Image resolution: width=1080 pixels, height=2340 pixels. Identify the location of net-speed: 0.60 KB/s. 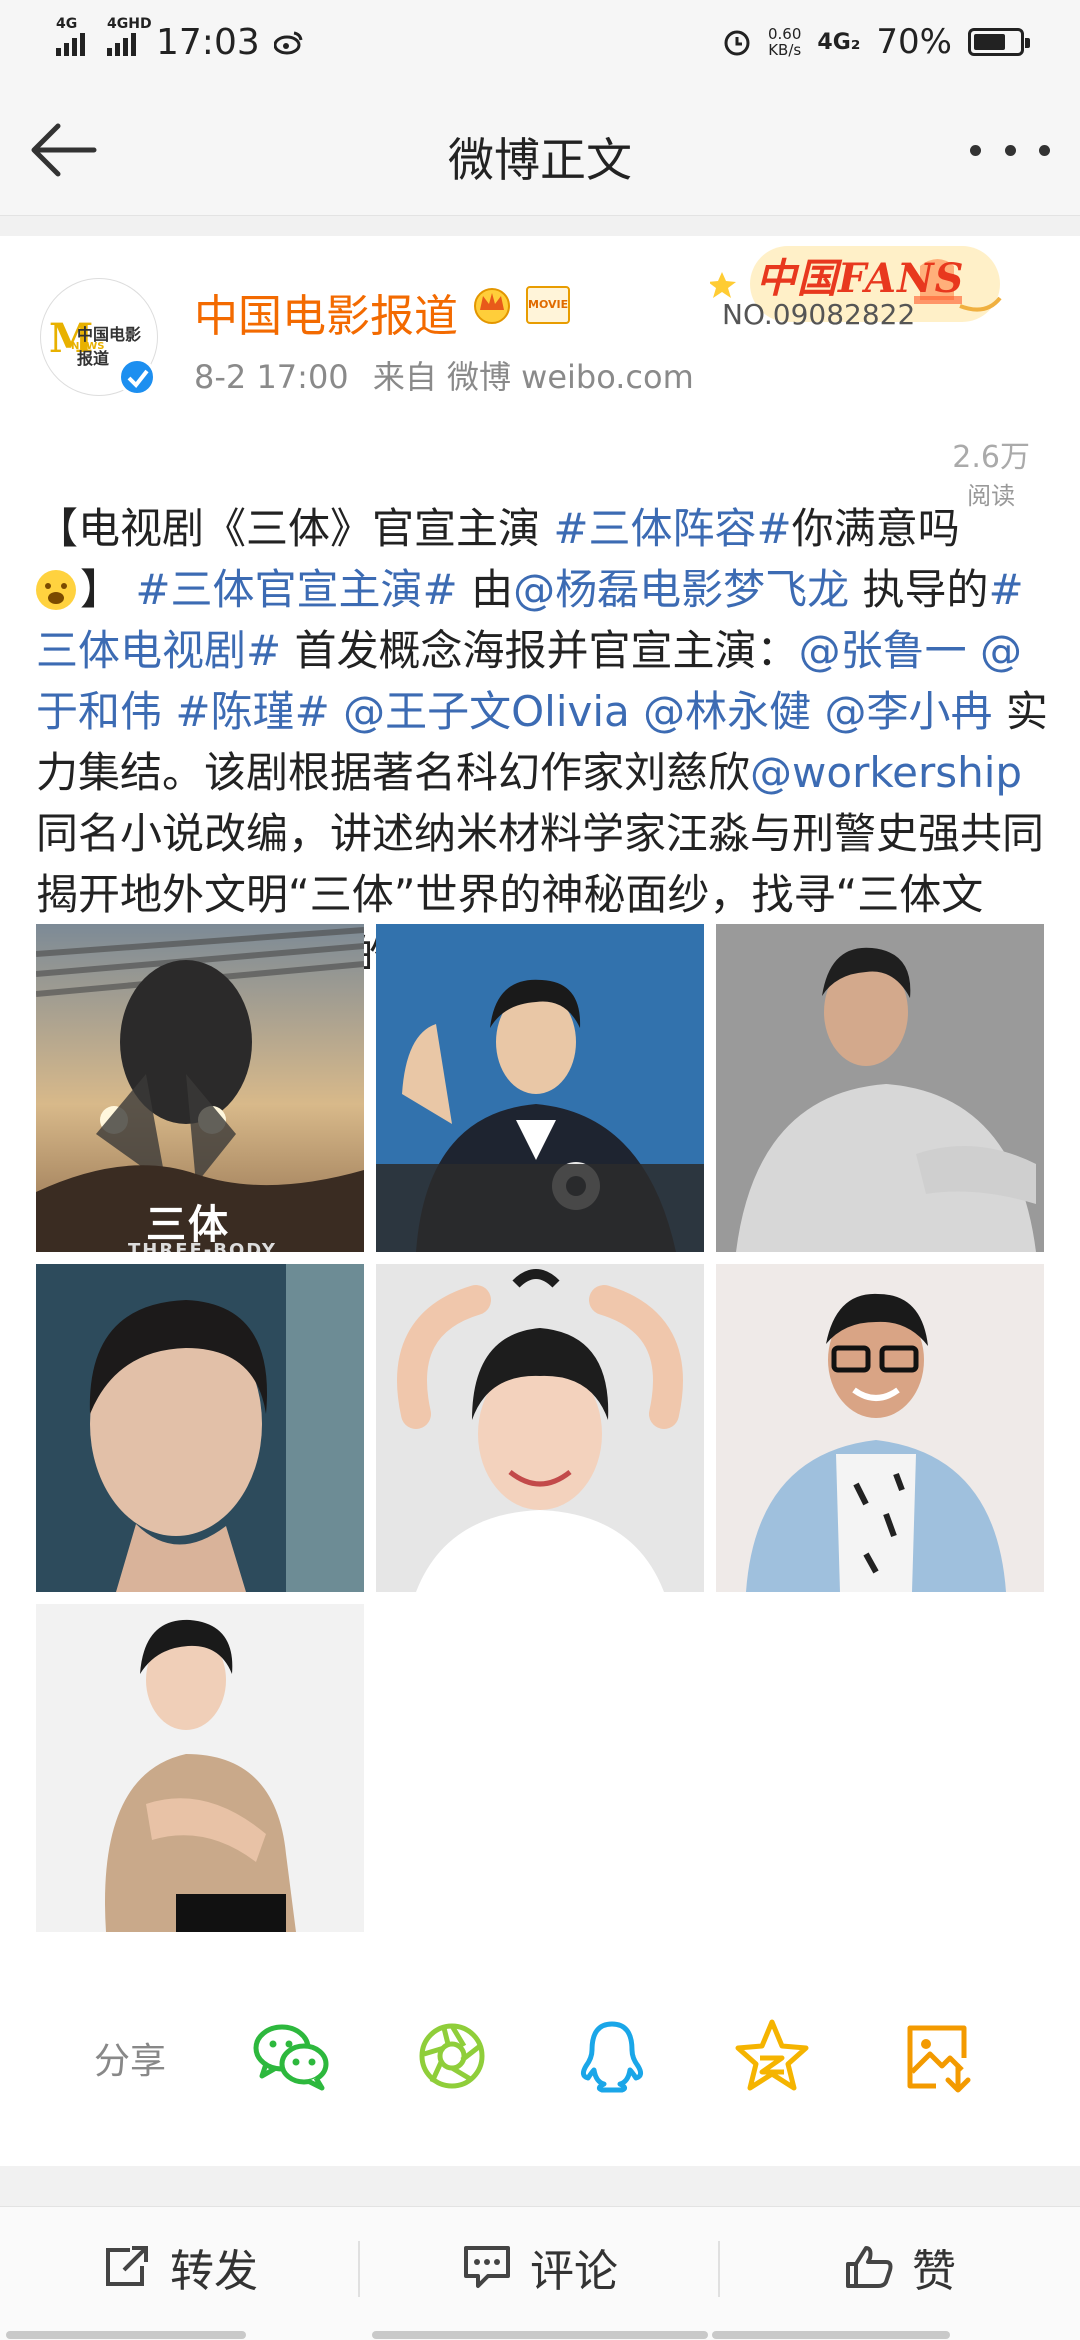
(784, 42).